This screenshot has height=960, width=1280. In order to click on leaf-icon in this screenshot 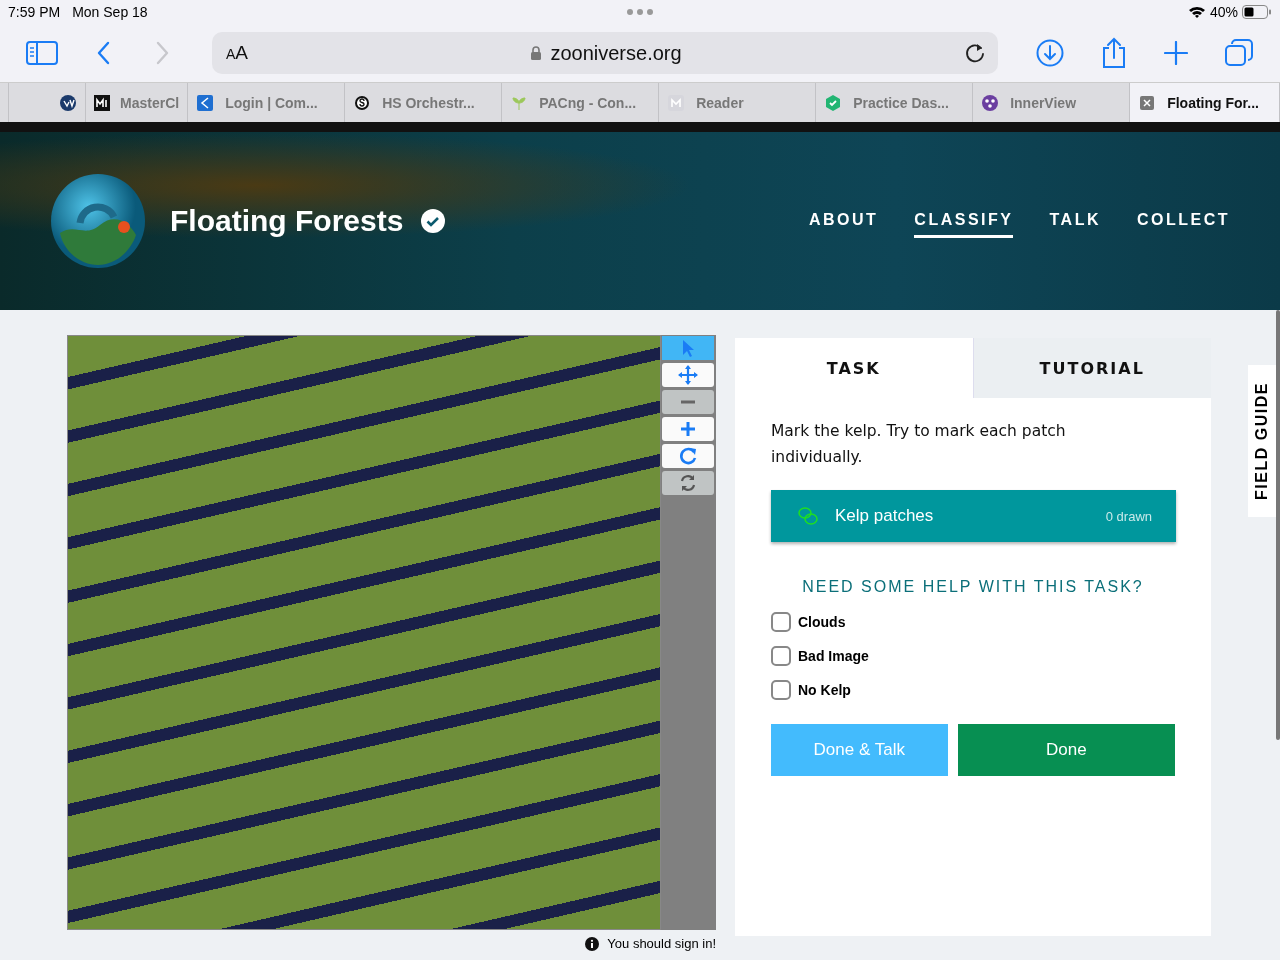, I will do `click(519, 102)`.